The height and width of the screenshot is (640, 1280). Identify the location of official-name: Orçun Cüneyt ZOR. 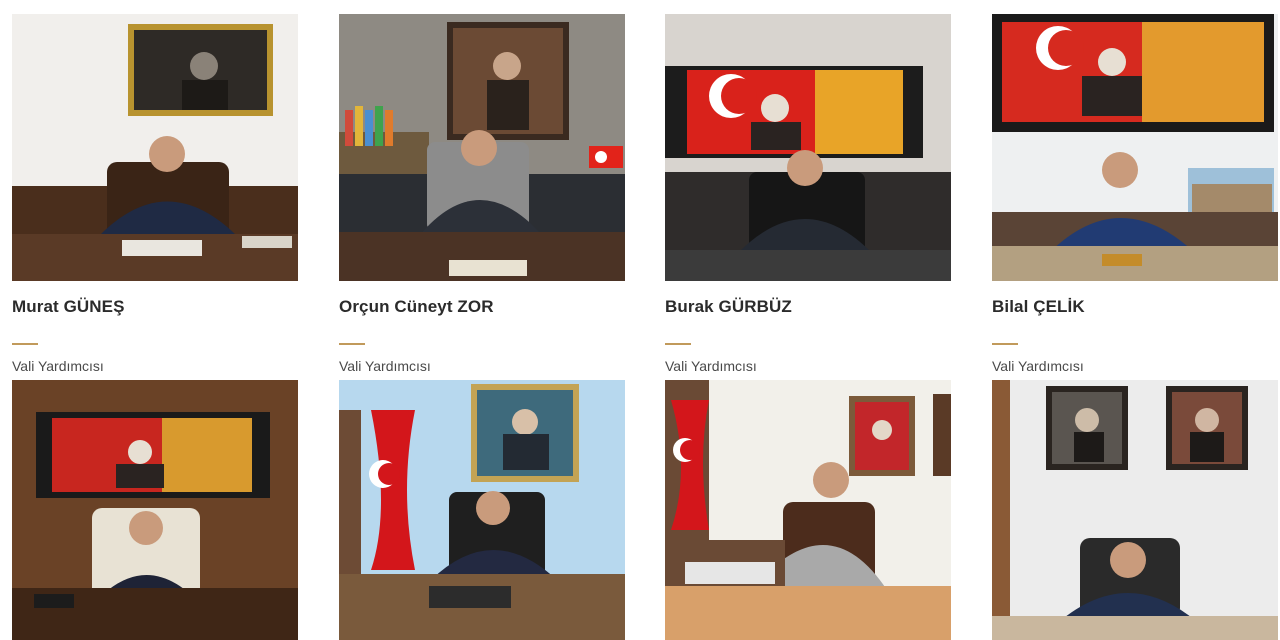
(416, 307).